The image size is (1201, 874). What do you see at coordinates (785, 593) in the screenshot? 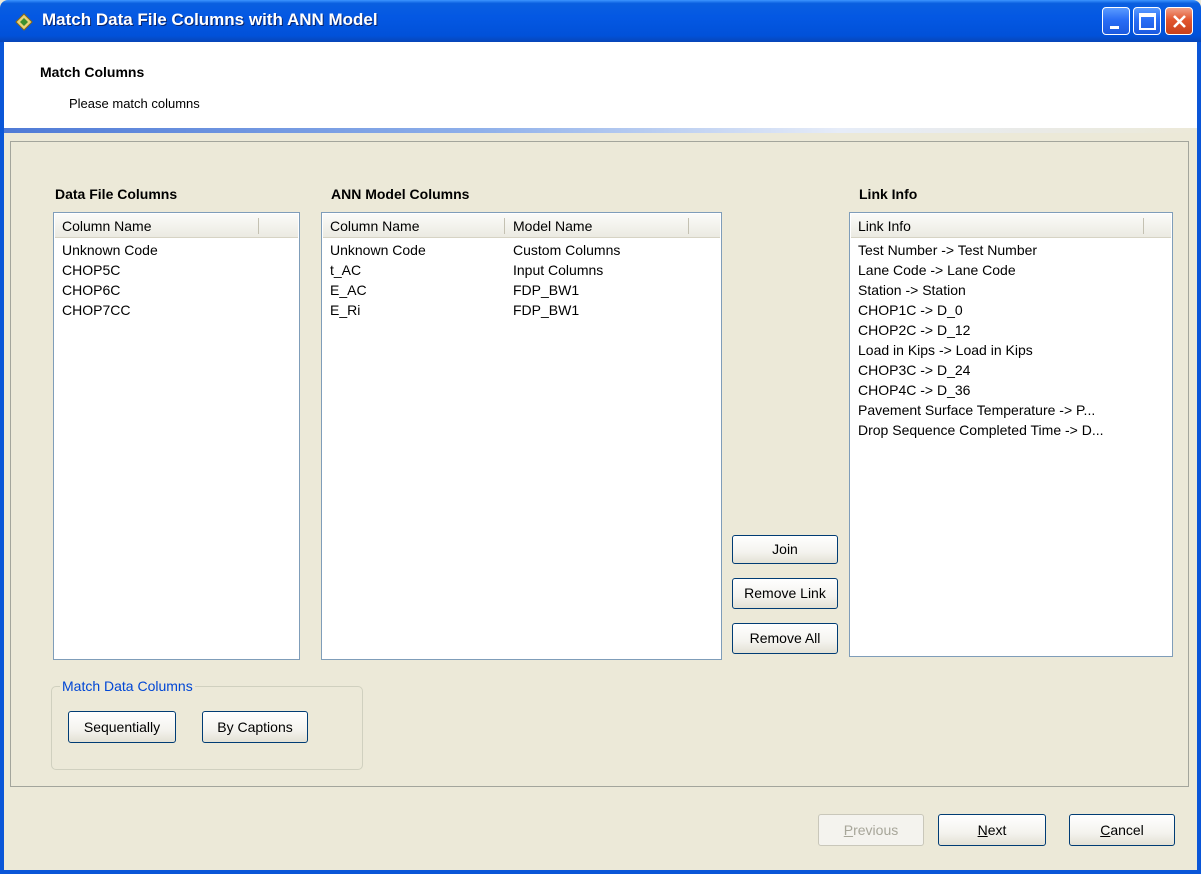
I see `remove-link-button: Remove Link` at bounding box center [785, 593].